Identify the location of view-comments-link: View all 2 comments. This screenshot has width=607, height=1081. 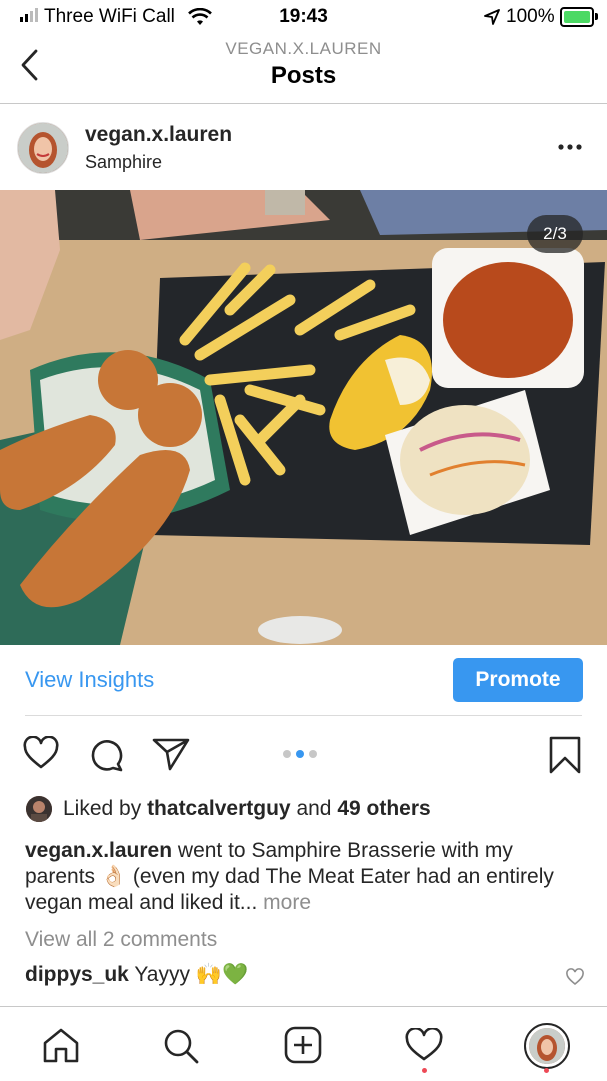
(121, 940).